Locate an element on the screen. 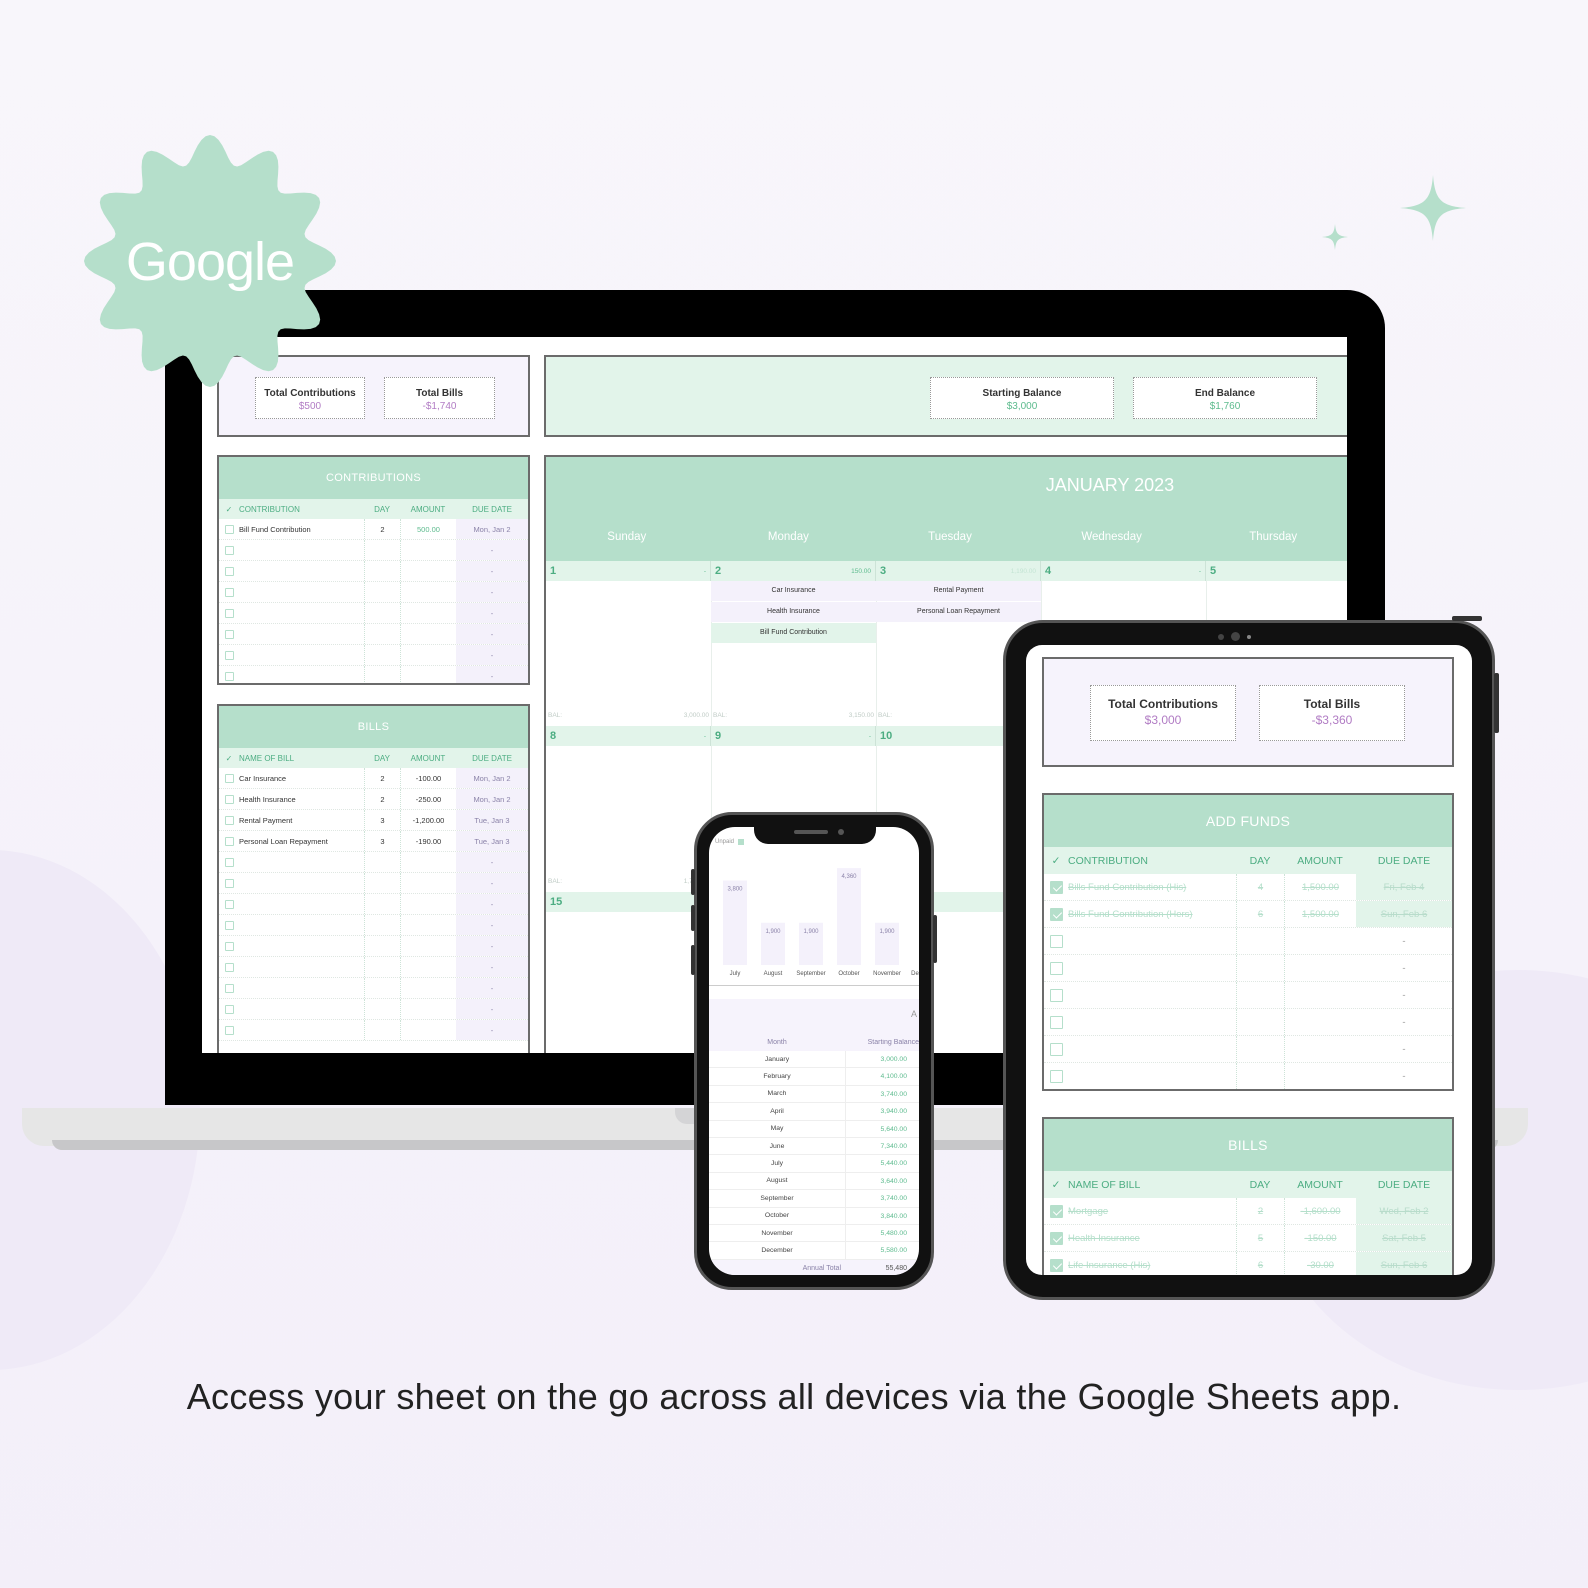  speaker-icon is located at coordinates (811, 832).